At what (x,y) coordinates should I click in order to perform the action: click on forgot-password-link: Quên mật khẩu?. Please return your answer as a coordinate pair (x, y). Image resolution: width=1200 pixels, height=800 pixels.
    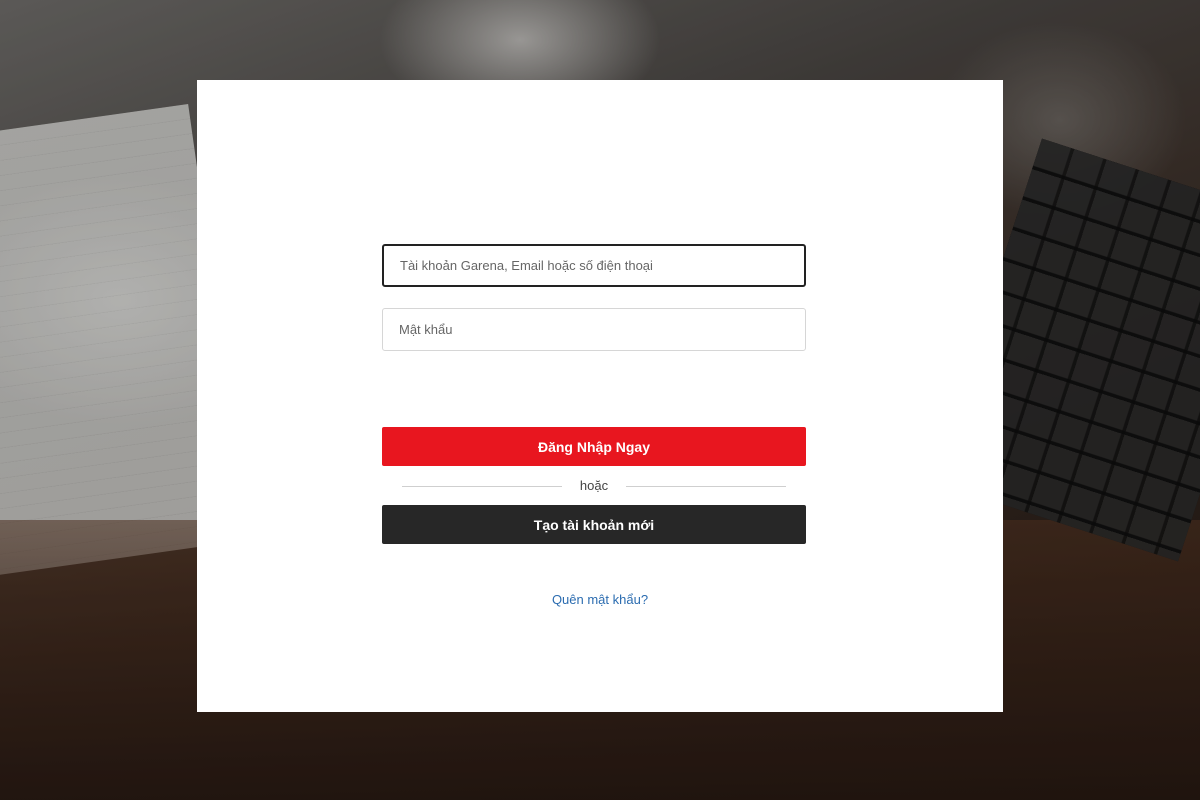
    Looking at the image, I should click on (600, 599).